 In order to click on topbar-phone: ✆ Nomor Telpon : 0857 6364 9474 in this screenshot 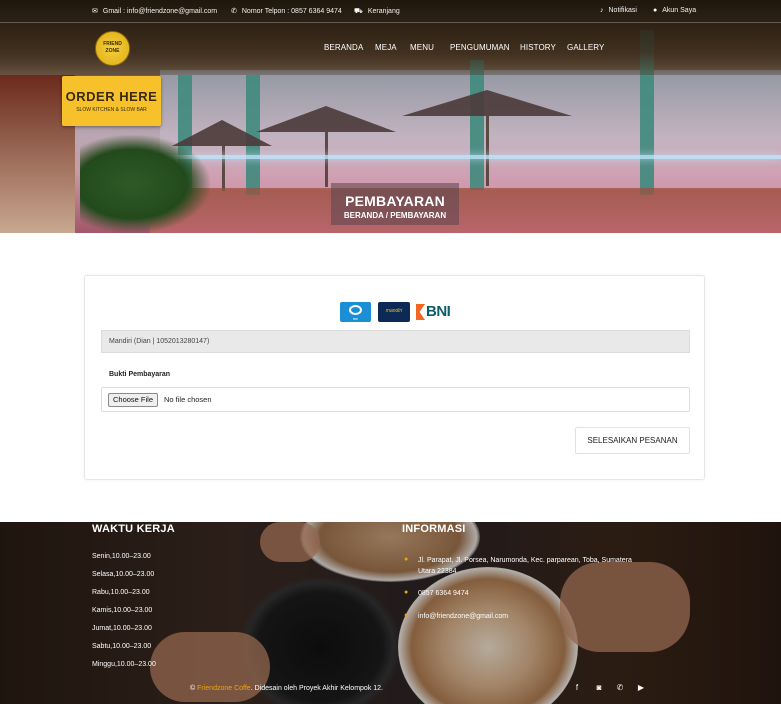, I will do `click(286, 11)`.